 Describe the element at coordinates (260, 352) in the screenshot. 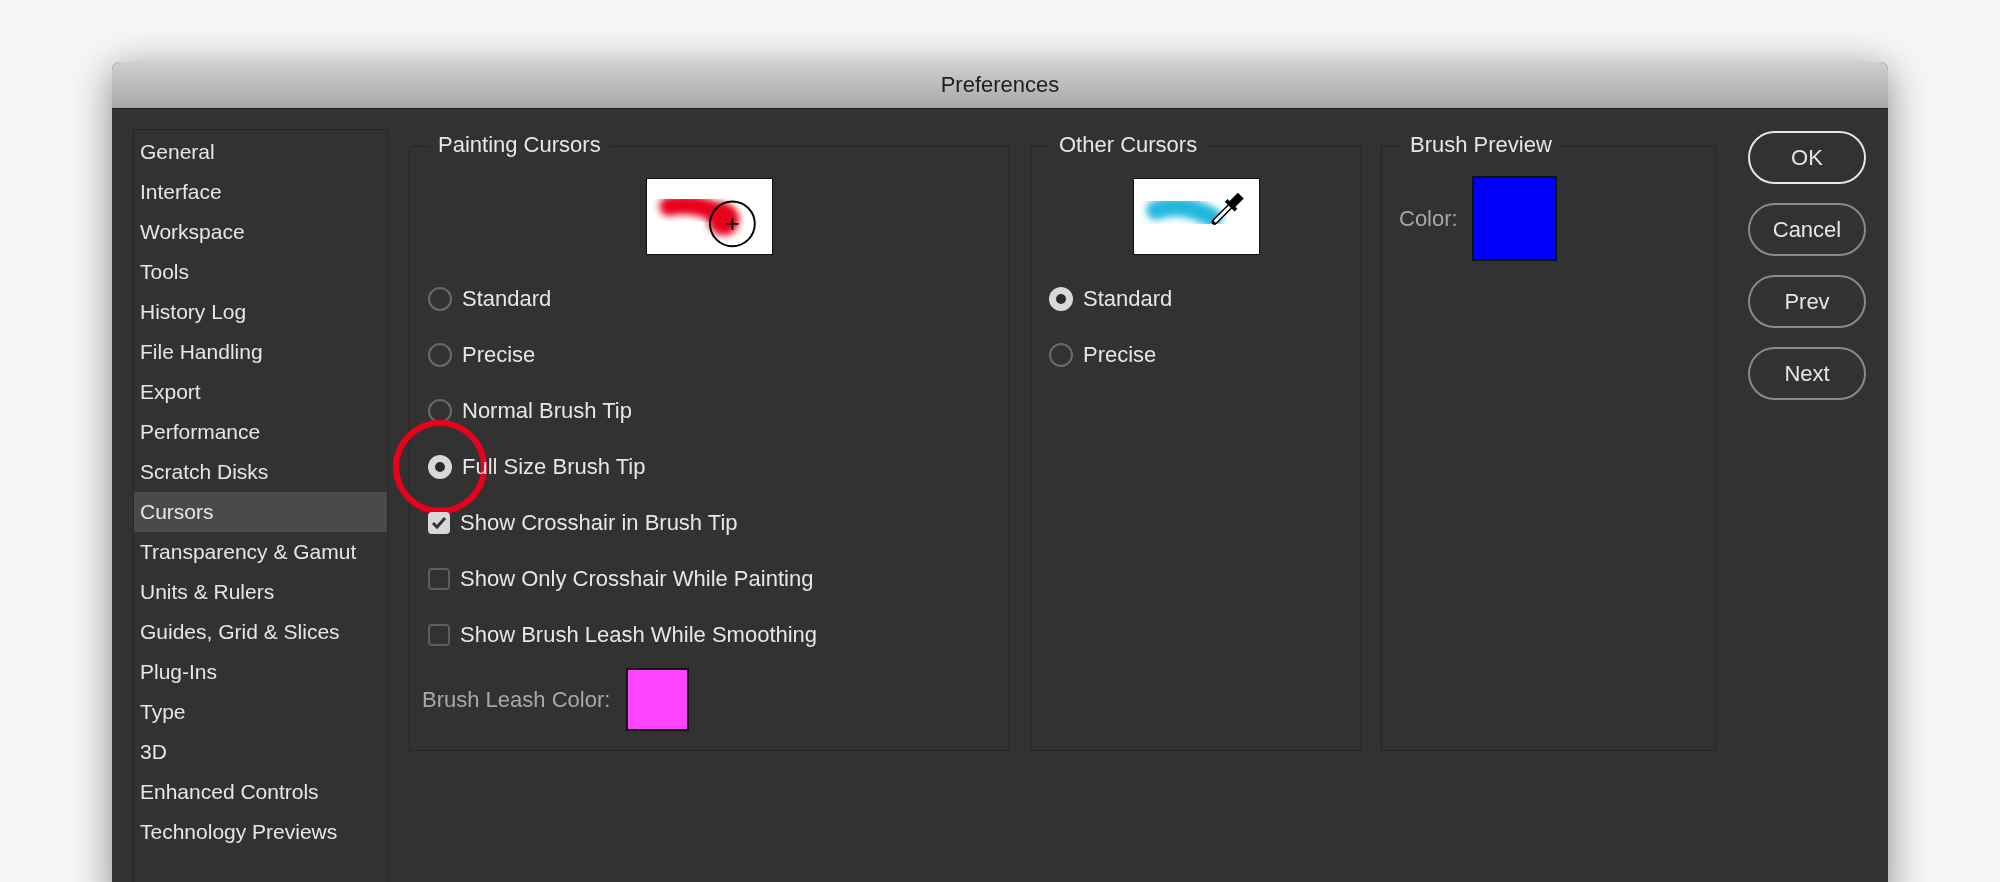

I see `sidebar-item: File Handling` at that location.